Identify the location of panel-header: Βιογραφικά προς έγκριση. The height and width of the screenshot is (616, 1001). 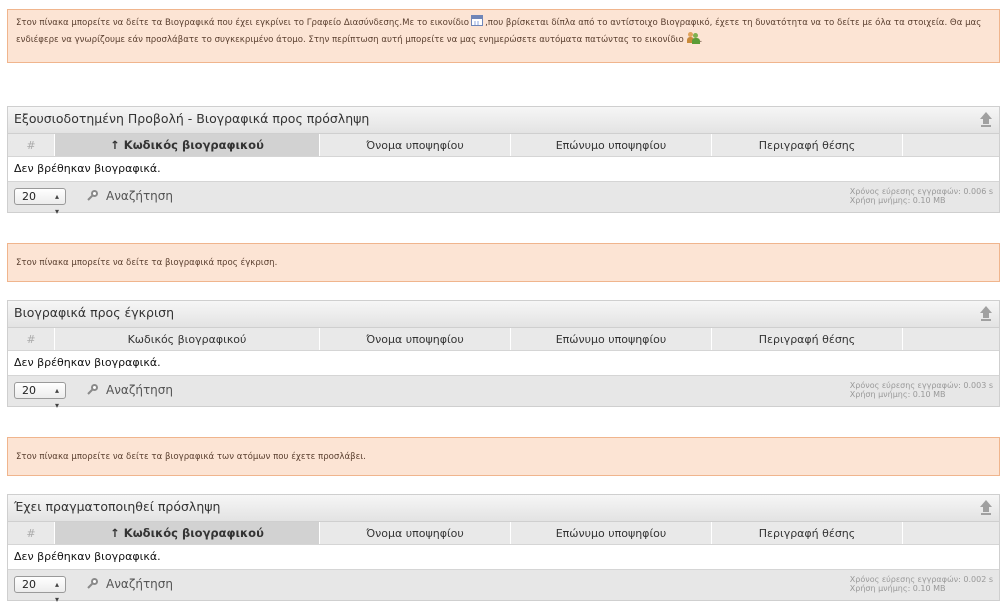
(503, 314).